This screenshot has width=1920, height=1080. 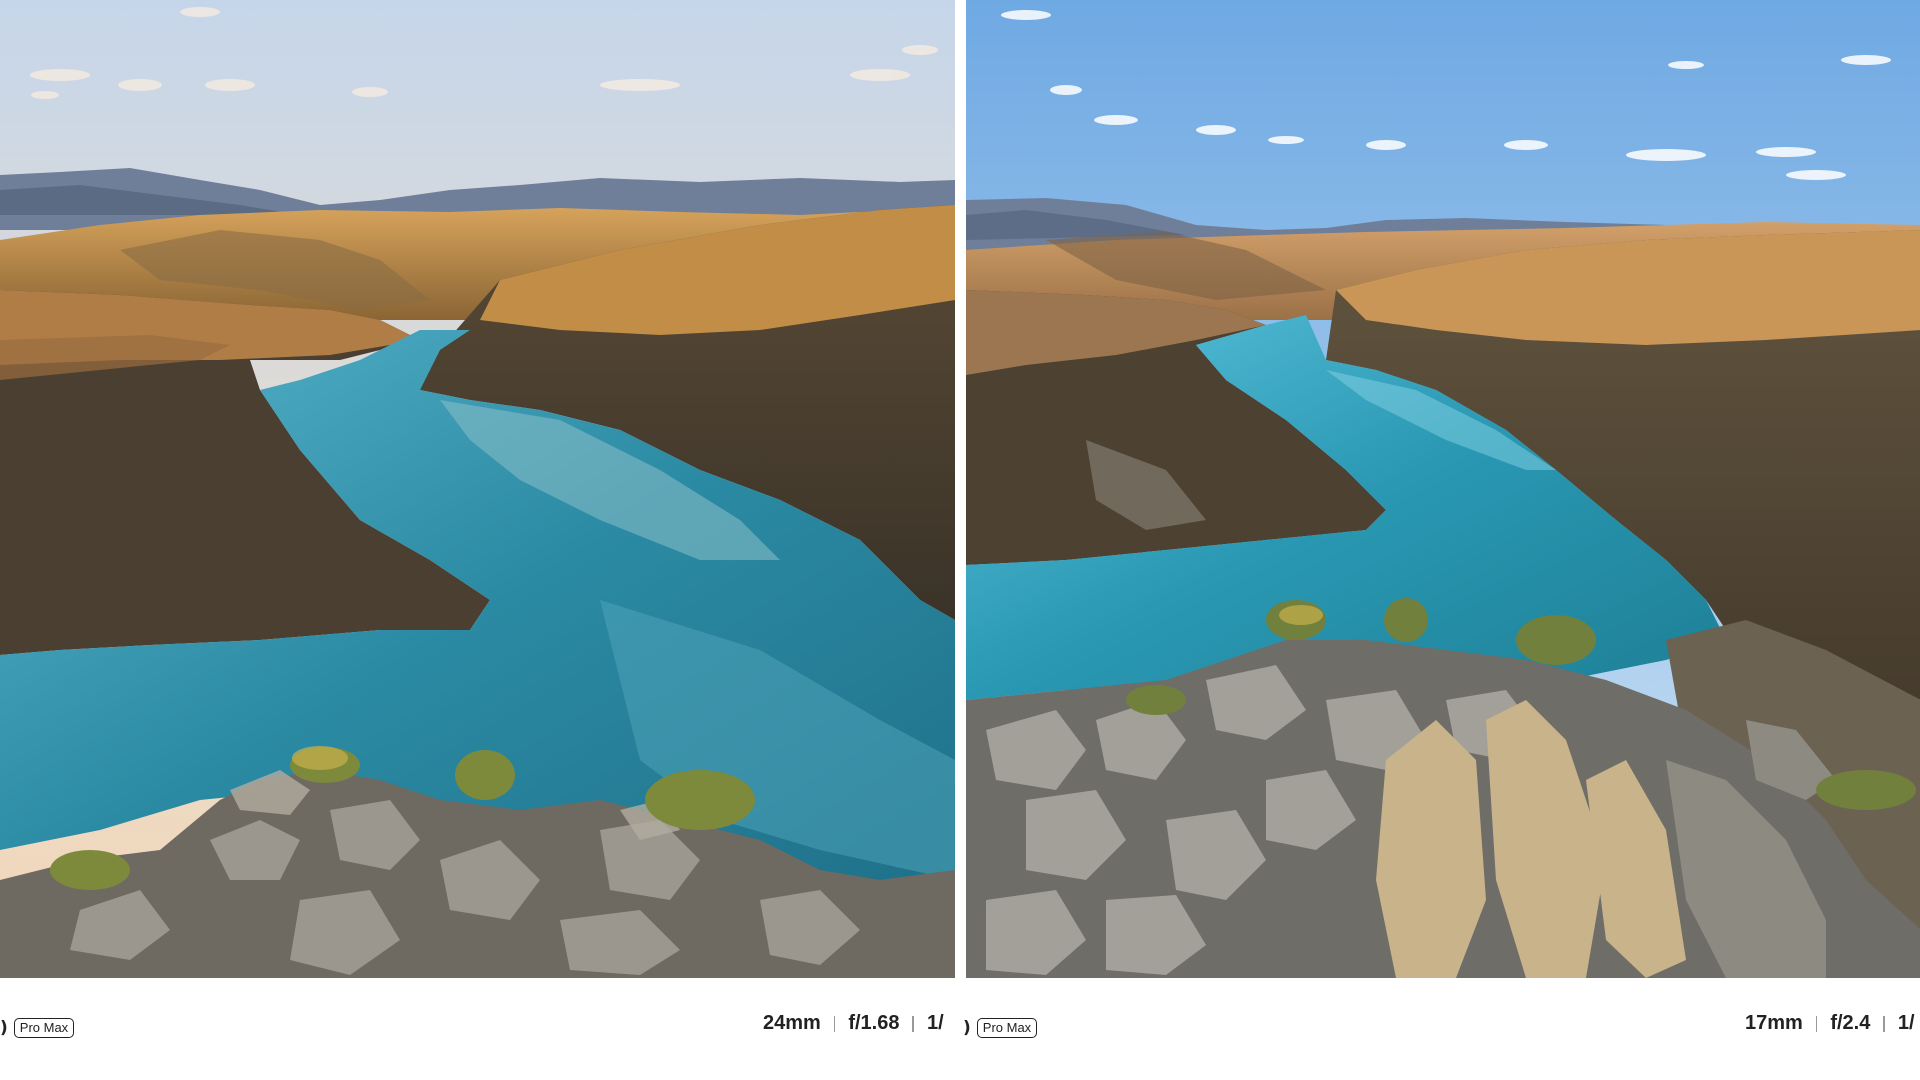 What do you see at coordinates (1906, 1023) in the screenshot?
I see `right-shutter: 1/` at bounding box center [1906, 1023].